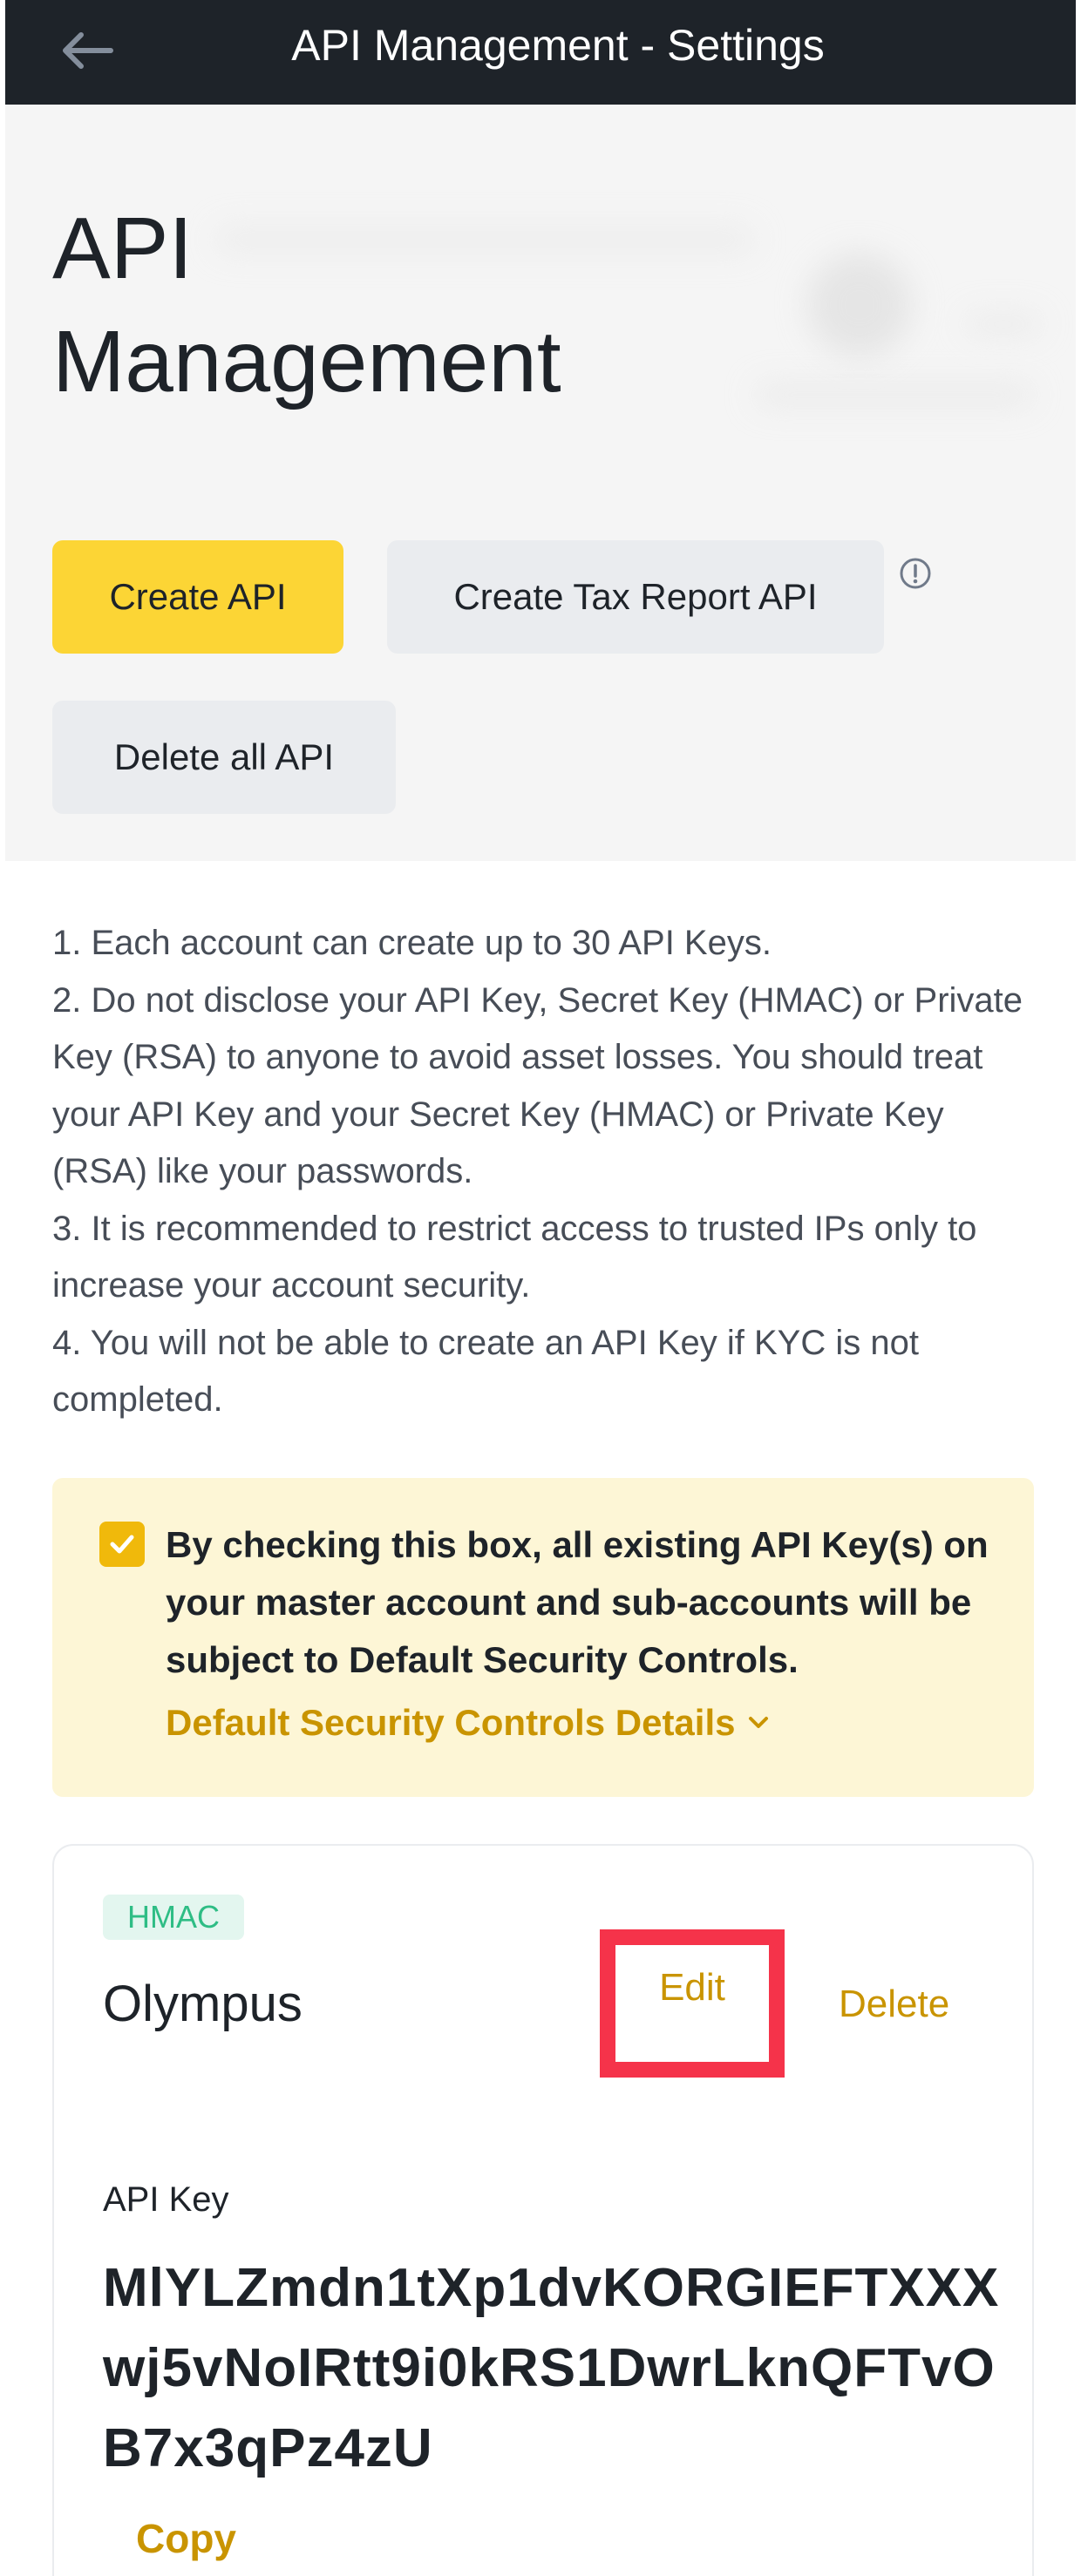 The image size is (1081, 2576). What do you see at coordinates (916, 574) in the screenshot?
I see `info-circle-icon` at bounding box center [916, 574].